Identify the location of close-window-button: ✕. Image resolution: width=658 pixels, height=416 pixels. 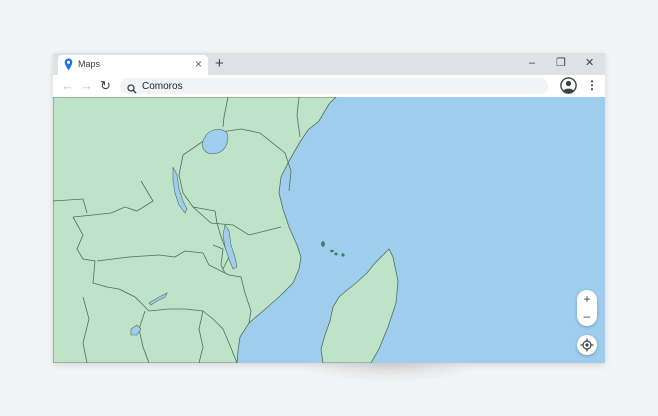
(589, 63).